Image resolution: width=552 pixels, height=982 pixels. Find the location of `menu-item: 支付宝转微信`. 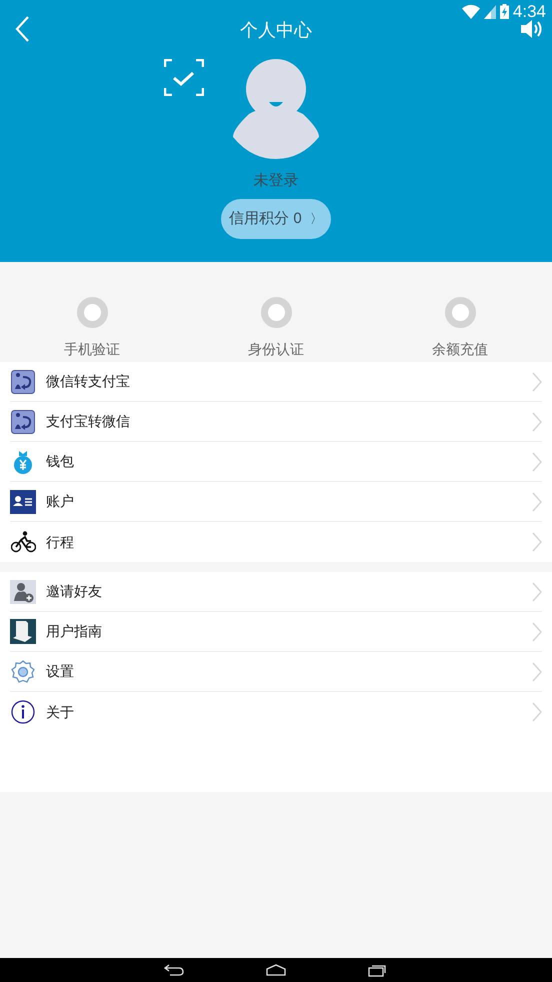

menu-item: 支付宝转微信 is located at coordinates (276, 422).